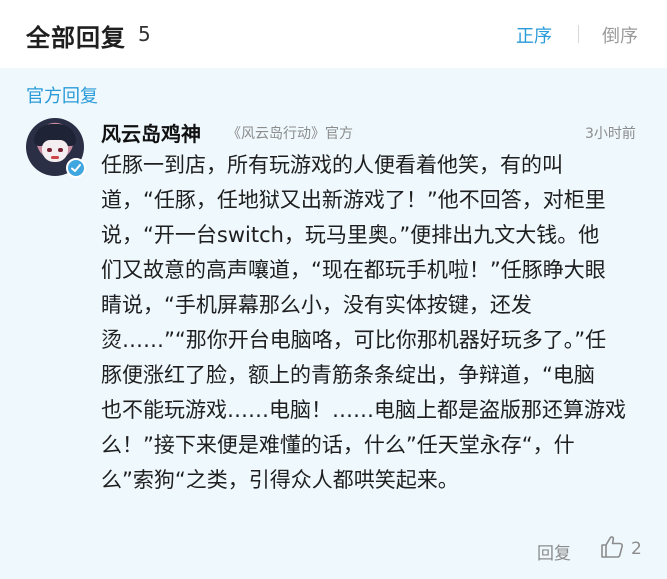 The height and width of the screenshot is (579, 667). Describe the element at coordinates (554, 551) in the screenshot. I see `reply-button: 回复` at that location.